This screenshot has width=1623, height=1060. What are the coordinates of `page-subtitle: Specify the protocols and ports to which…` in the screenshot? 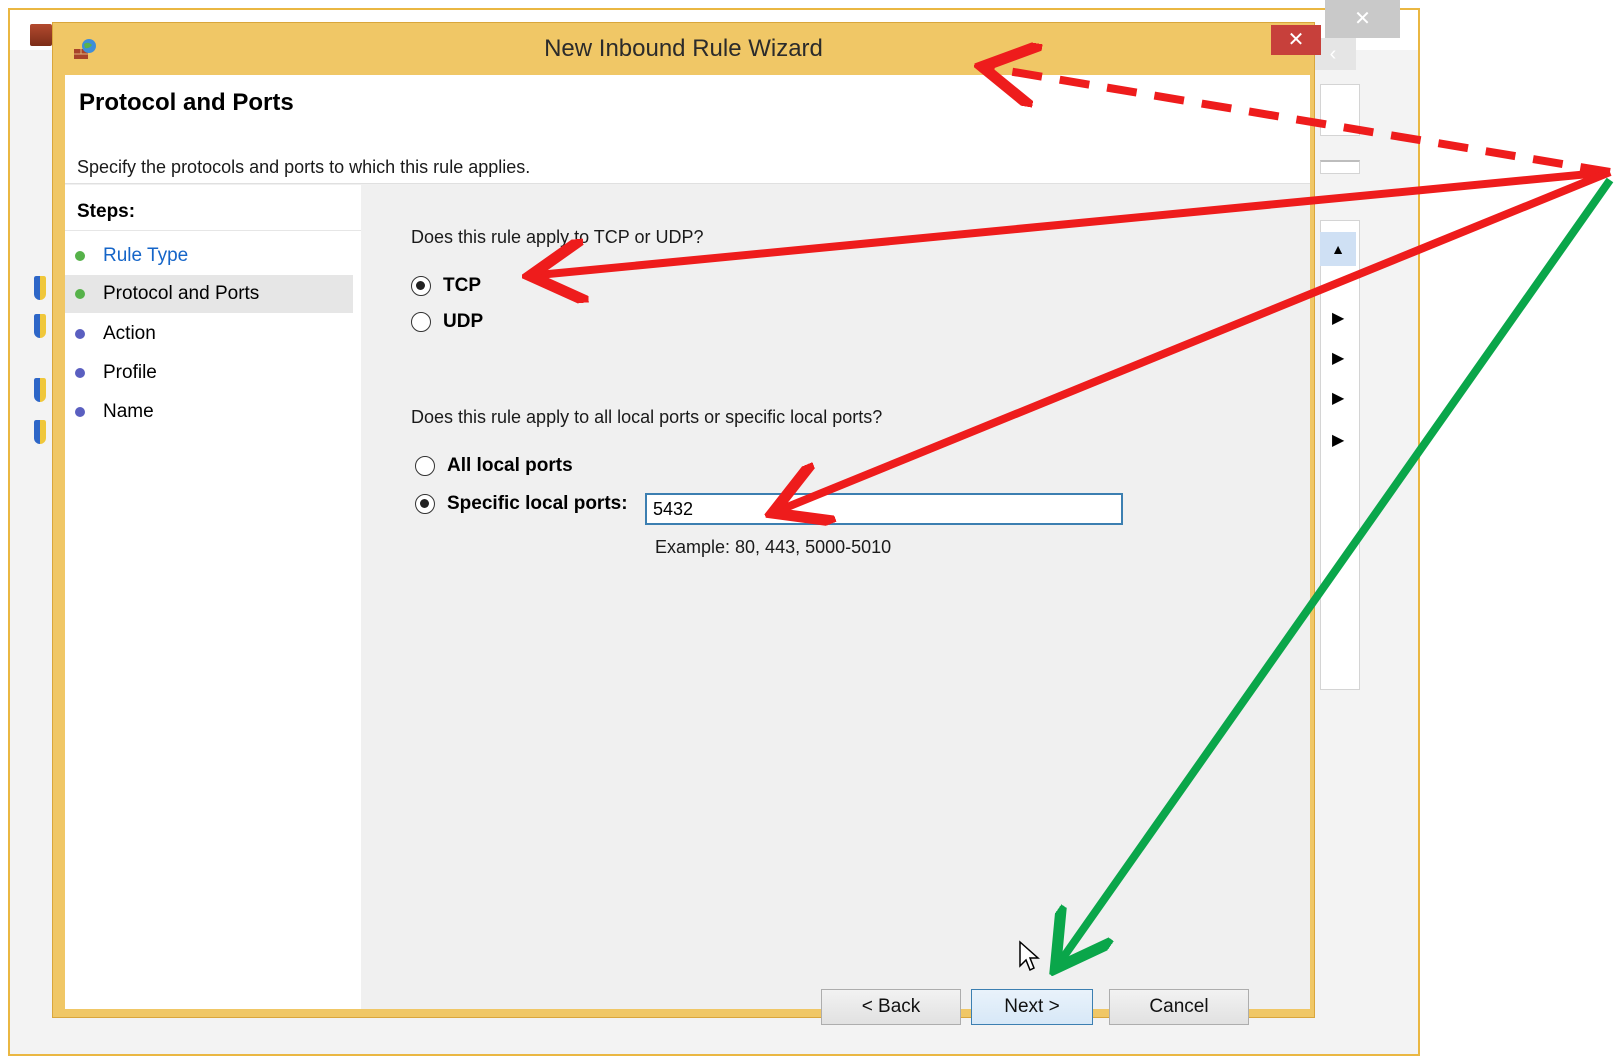 It's located at (304, 167).